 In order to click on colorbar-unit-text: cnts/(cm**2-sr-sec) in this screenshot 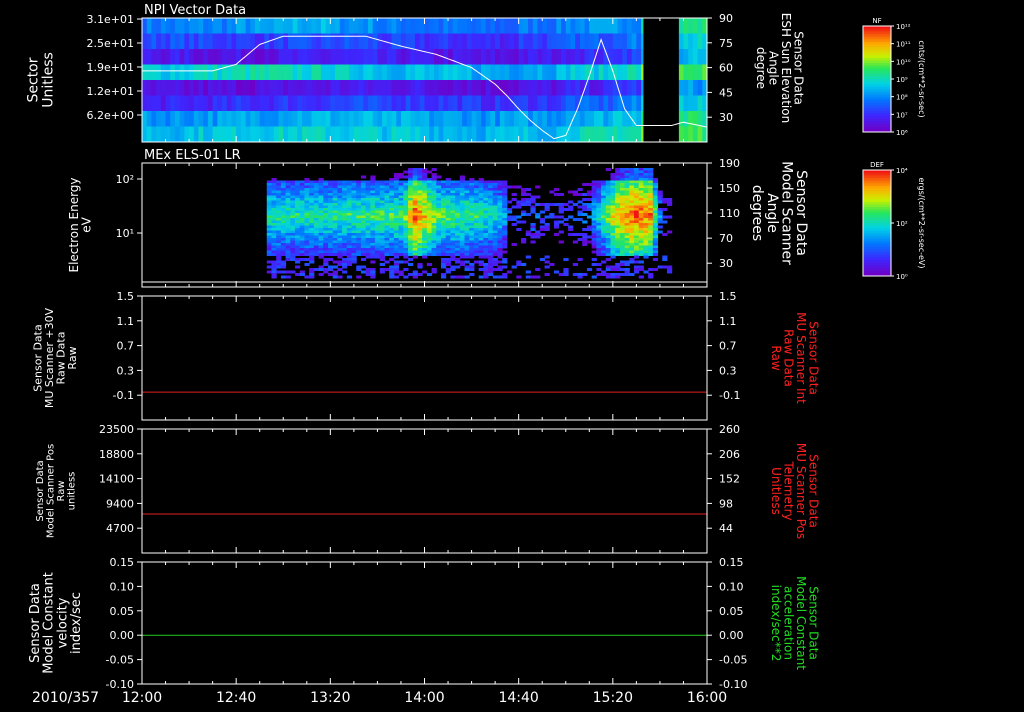, I will do `click(921, 78)`.